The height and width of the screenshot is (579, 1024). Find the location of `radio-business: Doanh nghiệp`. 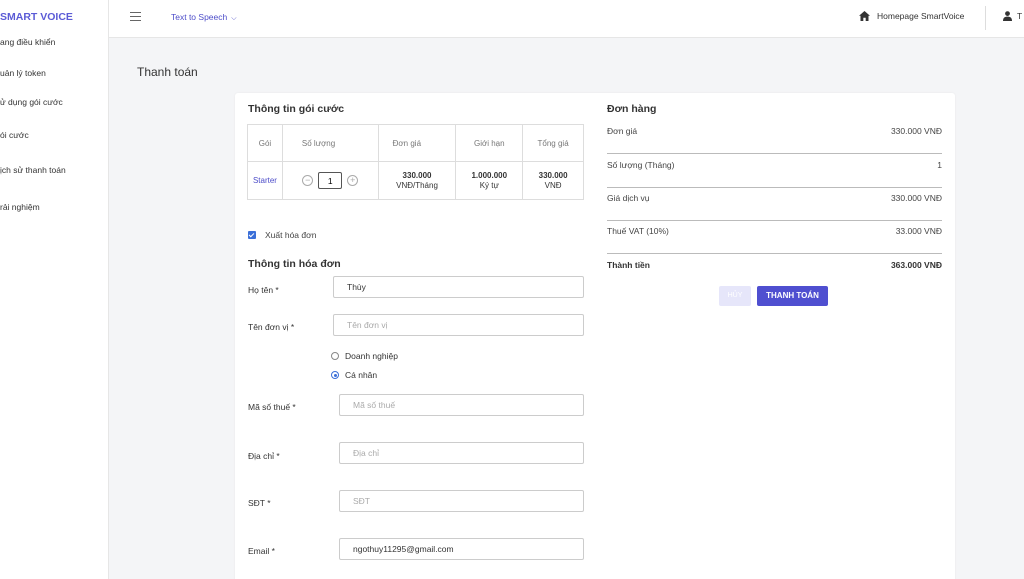

radio-business: Doanh nghiệp is located at coordinates (364, 356).